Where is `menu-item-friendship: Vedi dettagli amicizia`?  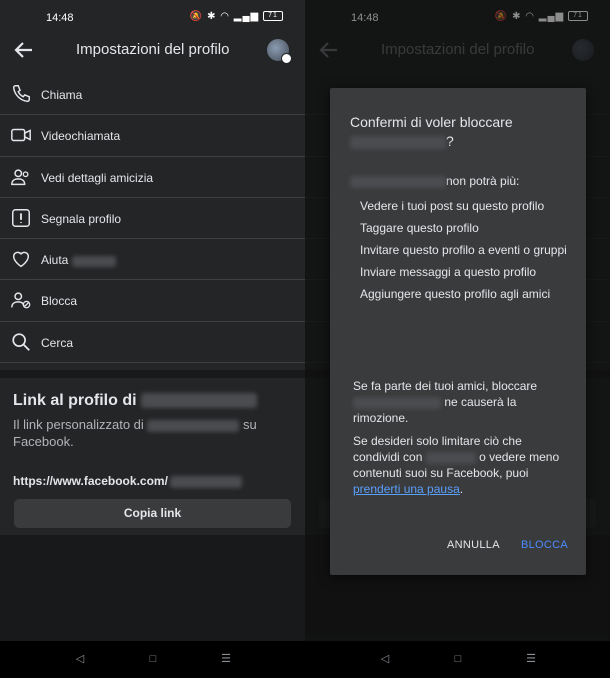 menu-item-friendship: Vedi dettagli amicizia is located at coordinates (152, 177).